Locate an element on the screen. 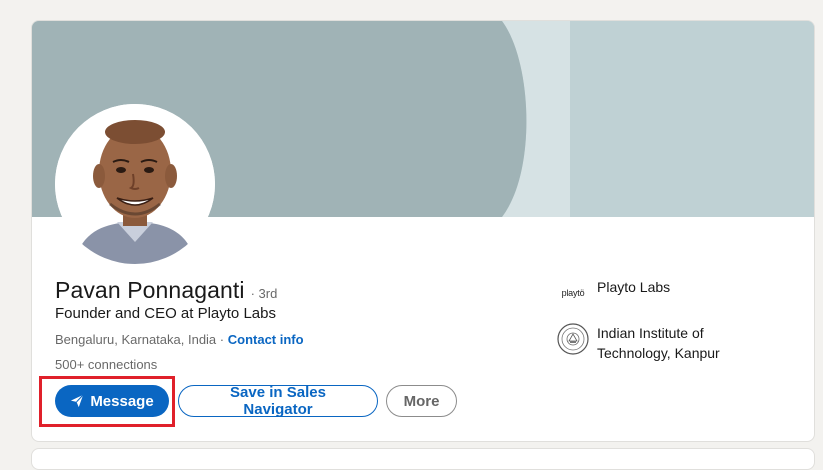 This screenshot has height=470, width=823. org-item-playto: playtö Playto Labs is located at coordinates (647, 293).